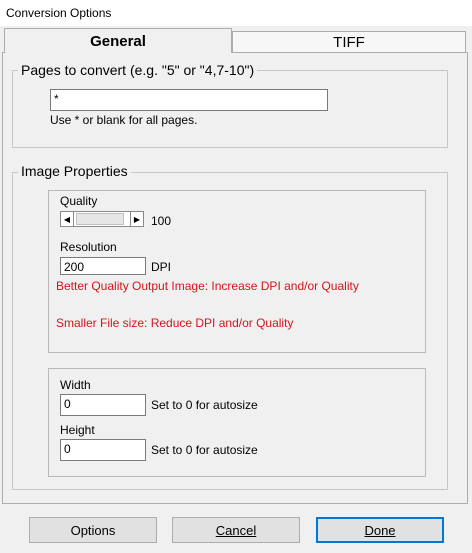 This screenshot has height=553, width=472. What do you see at coordinates (67, 404) in the screenshot?
I see `width-input-value: 0` at bounding box center [67, 404].